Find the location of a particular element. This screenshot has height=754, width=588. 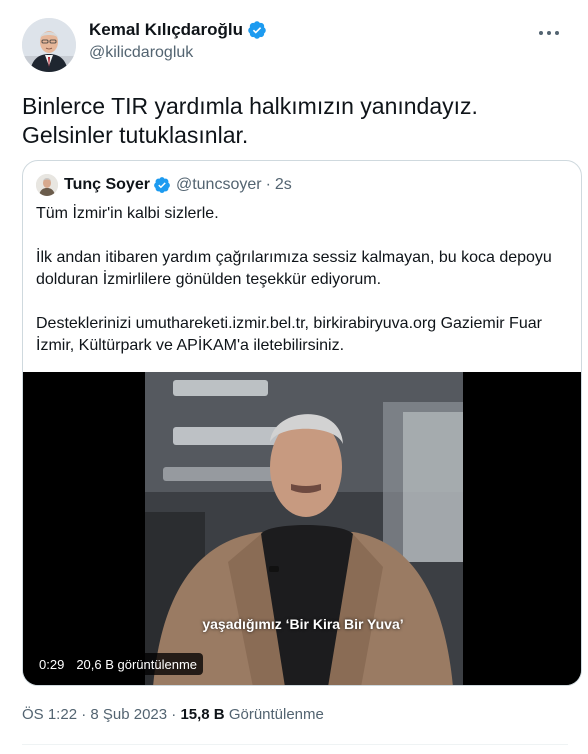

quoted-author-avatar is located at coordinates (47, 185).